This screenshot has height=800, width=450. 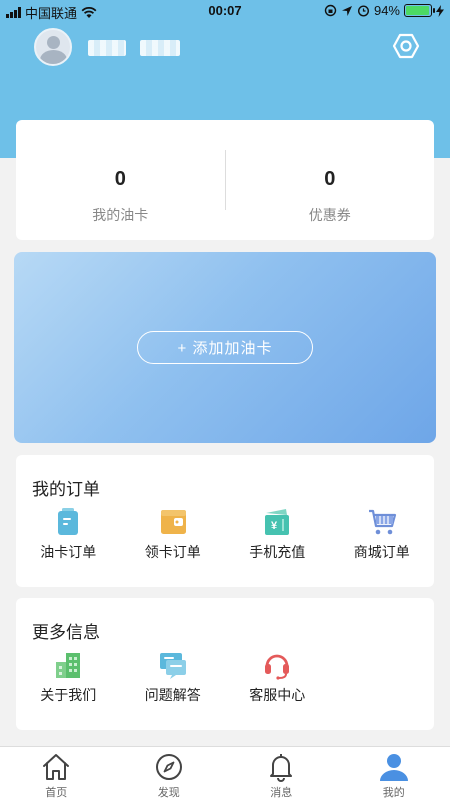 I want to click on battery-icon, so click(x=419, y=10).